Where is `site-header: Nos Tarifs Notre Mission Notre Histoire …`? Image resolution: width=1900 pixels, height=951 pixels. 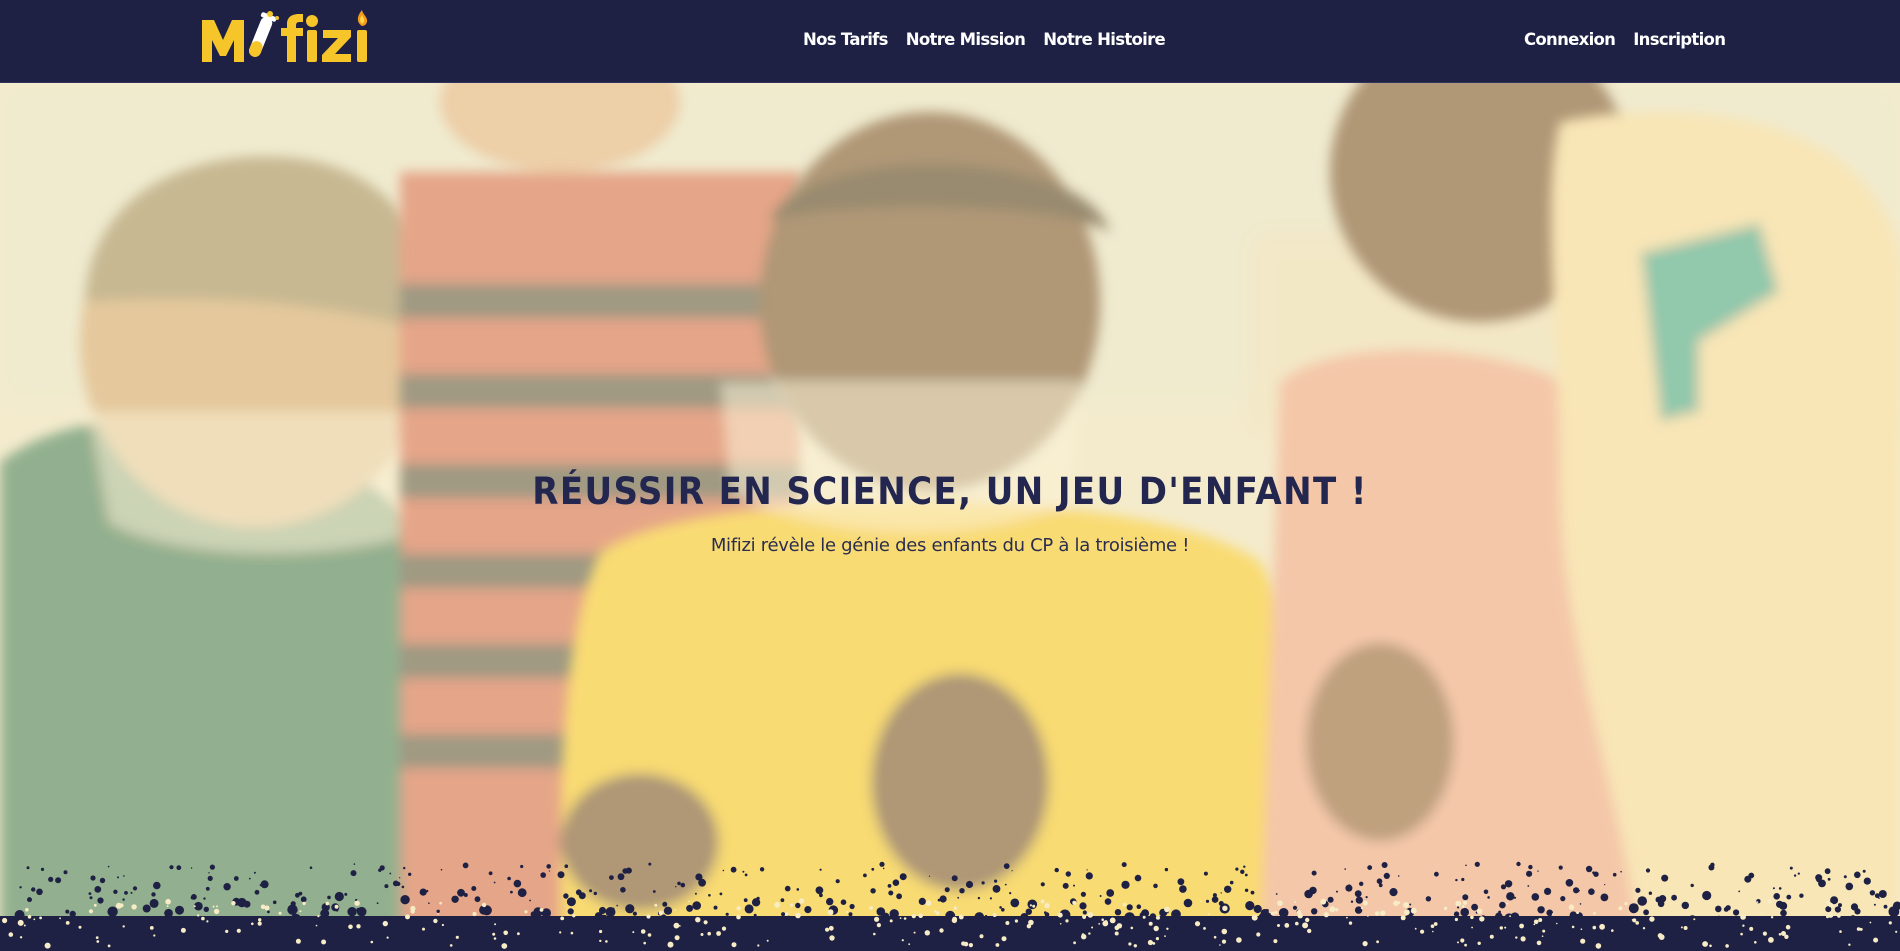
site-header: Nos Tarifs Notre Mission Notre Histoire … is located at coordinates (950, 41).